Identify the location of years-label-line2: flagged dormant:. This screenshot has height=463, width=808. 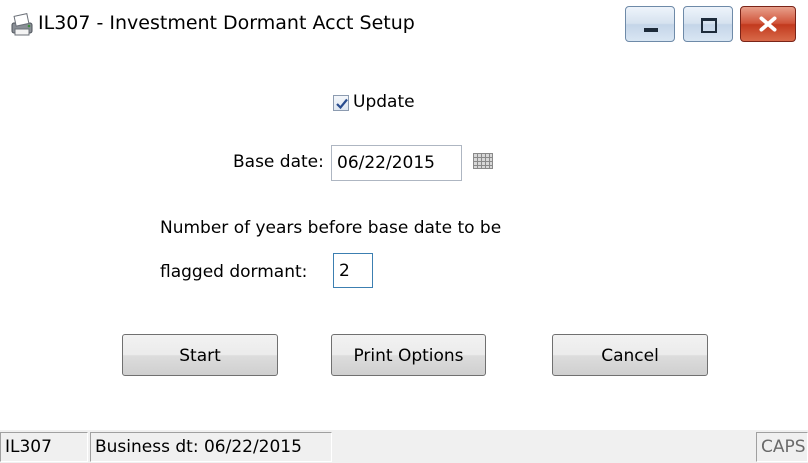
(234, 272).